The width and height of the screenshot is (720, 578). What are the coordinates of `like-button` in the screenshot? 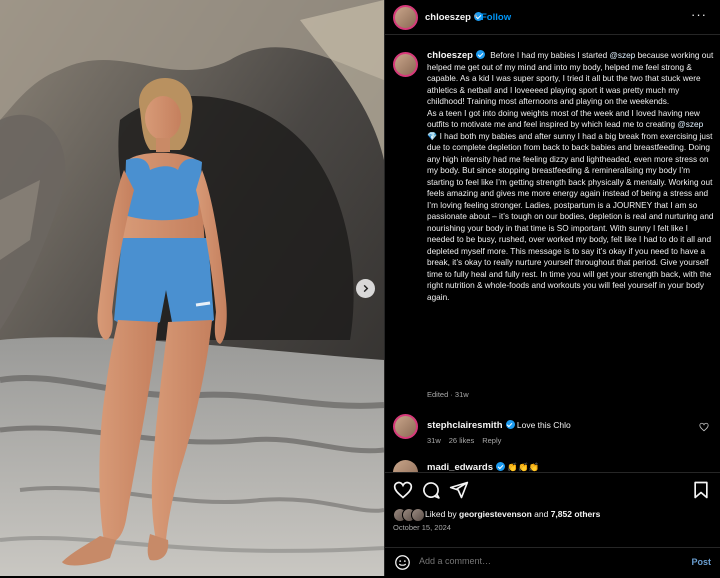 It's located at (403, 490).